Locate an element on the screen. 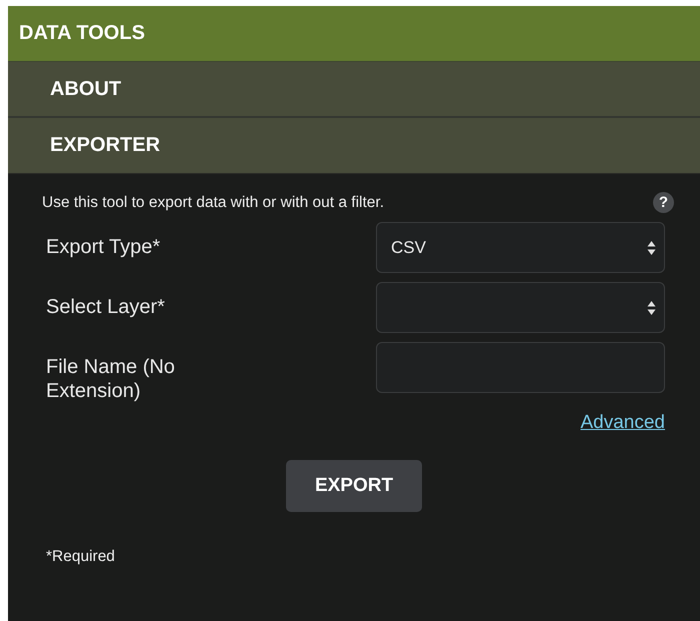 This screenshot has height=621, width=700. select-field: CSV is located at coordinates (520, 247).